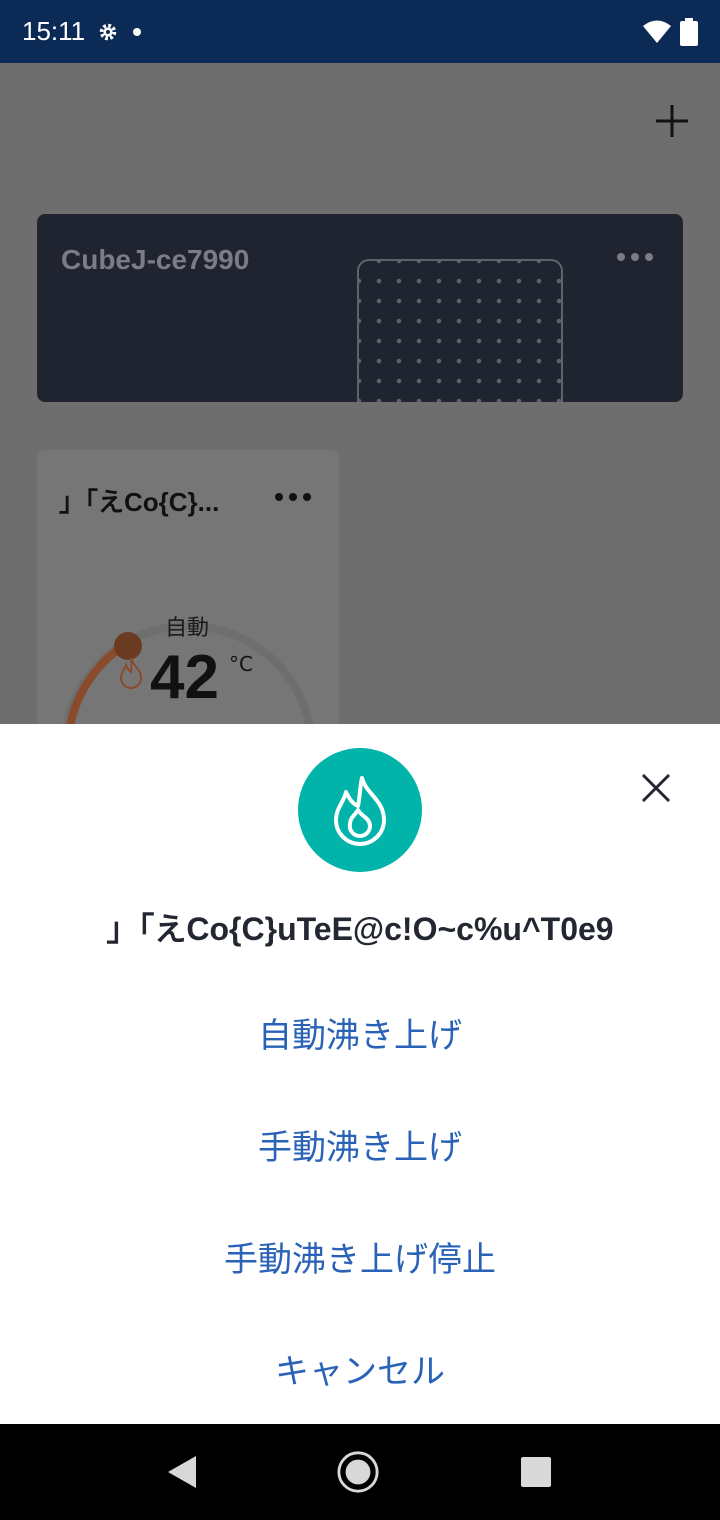 This screenshot has width=720, height=1520. What do you see at coordinates (187, 628) in the screenshot?
I see `mode-label: 自動` at bounding box center [187, 628].